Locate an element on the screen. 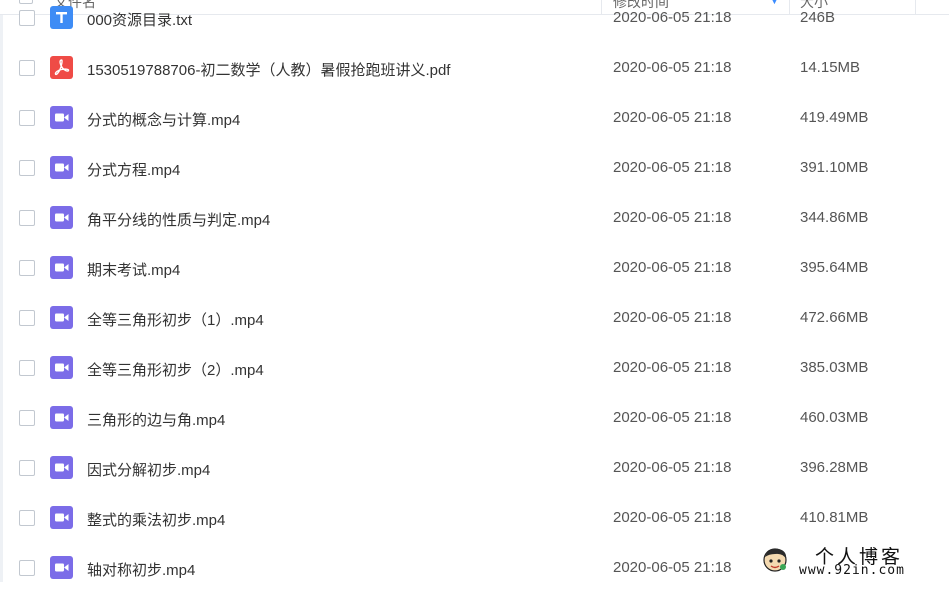  file-name: 000资源目录.txt is located at coordinates (139, 19).